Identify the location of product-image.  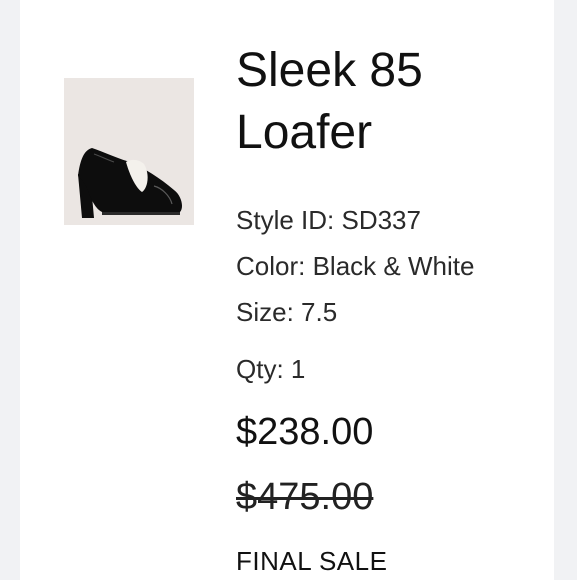
(129, 151).